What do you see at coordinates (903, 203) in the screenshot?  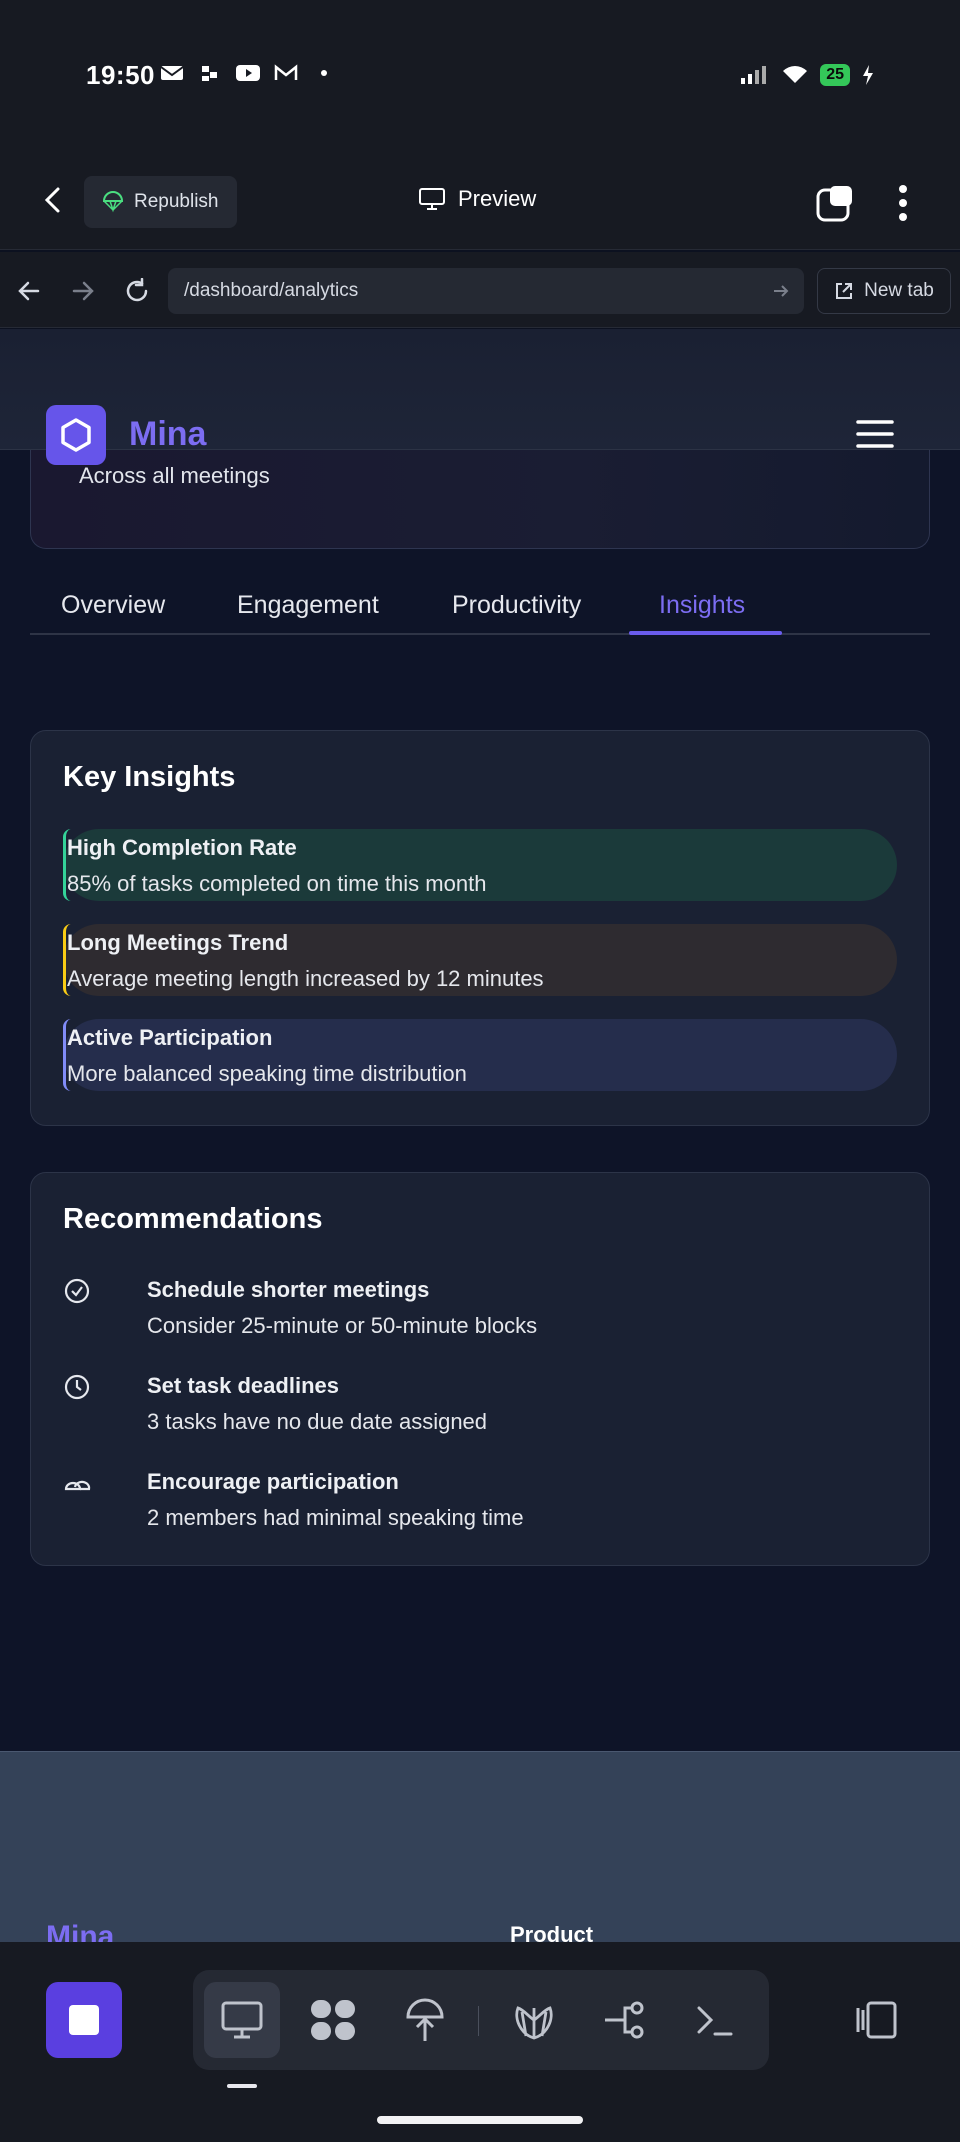 I see `more-options-icon` at bounding box center [903, 203].